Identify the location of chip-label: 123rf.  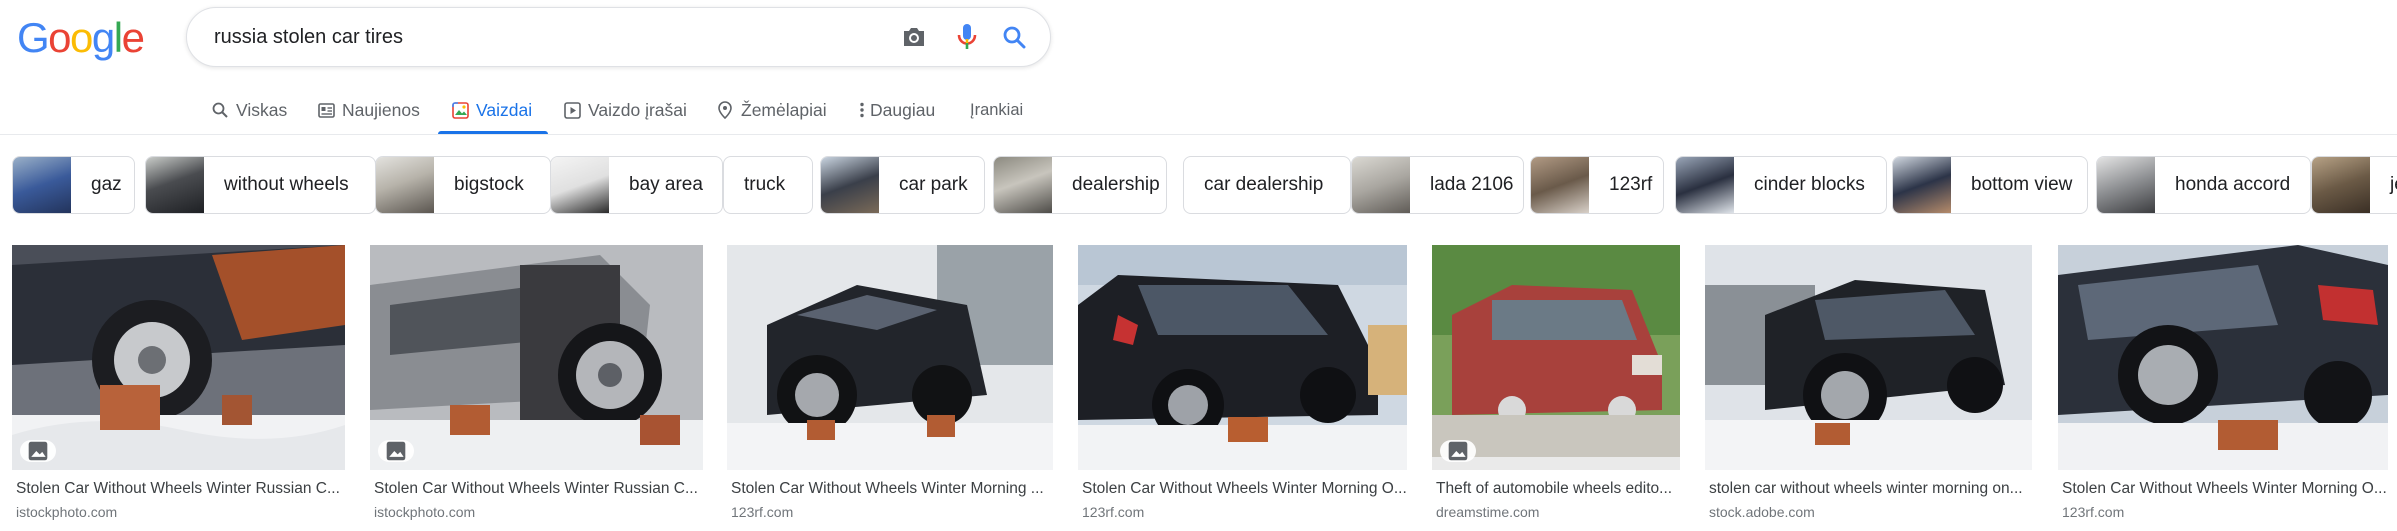
(1631, 184).